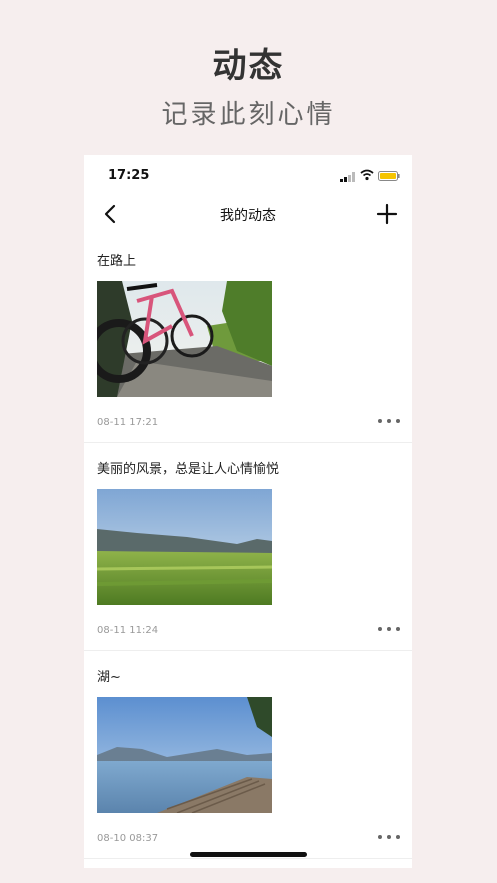 Image resolution: width=497 pixels, height=883 pixels. What do you see at coordinates (129, 175) in the screenshot?
I see `status-time: 17:25` at bounding box center [129, 175].